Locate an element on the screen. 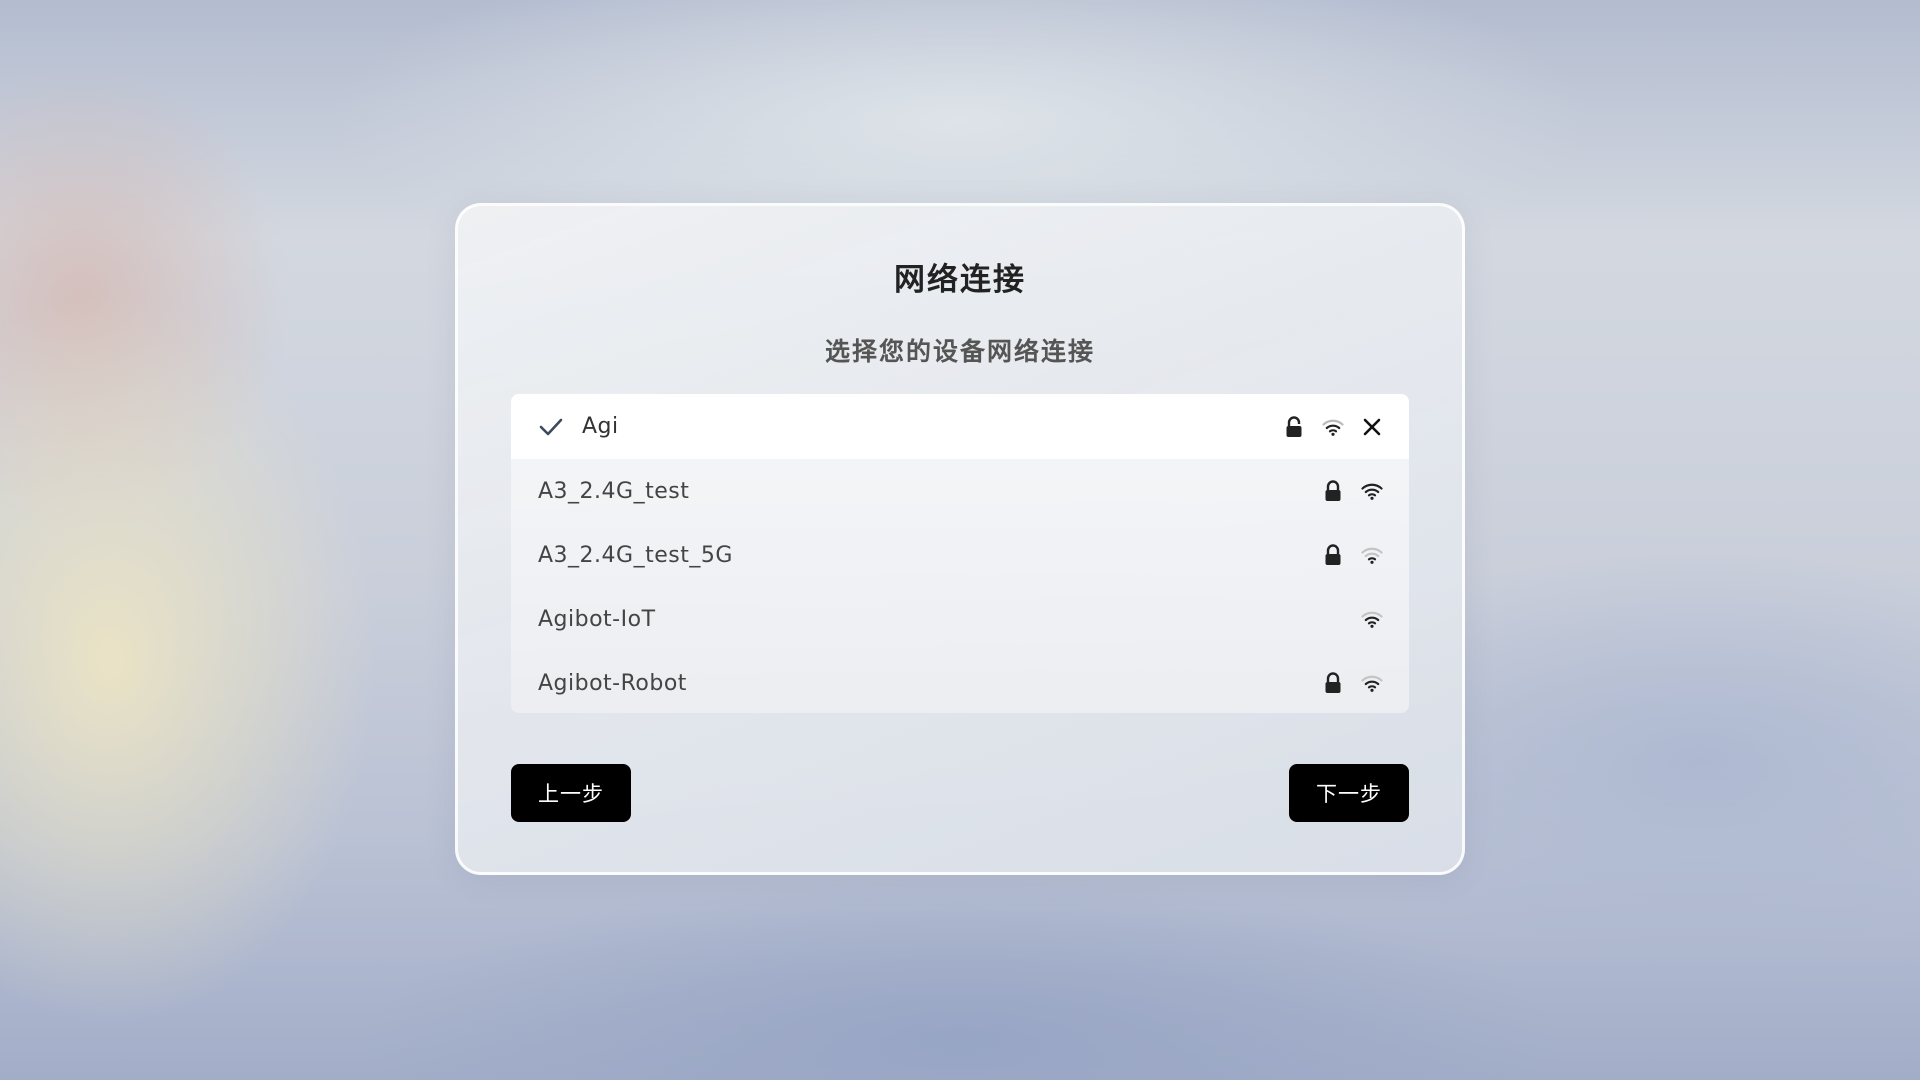 This screenshot has width=1920, height=1080. network-item-a3-2-4g-test-5g: A3_2.4G_test_5G is located at coordinates (960, 555).